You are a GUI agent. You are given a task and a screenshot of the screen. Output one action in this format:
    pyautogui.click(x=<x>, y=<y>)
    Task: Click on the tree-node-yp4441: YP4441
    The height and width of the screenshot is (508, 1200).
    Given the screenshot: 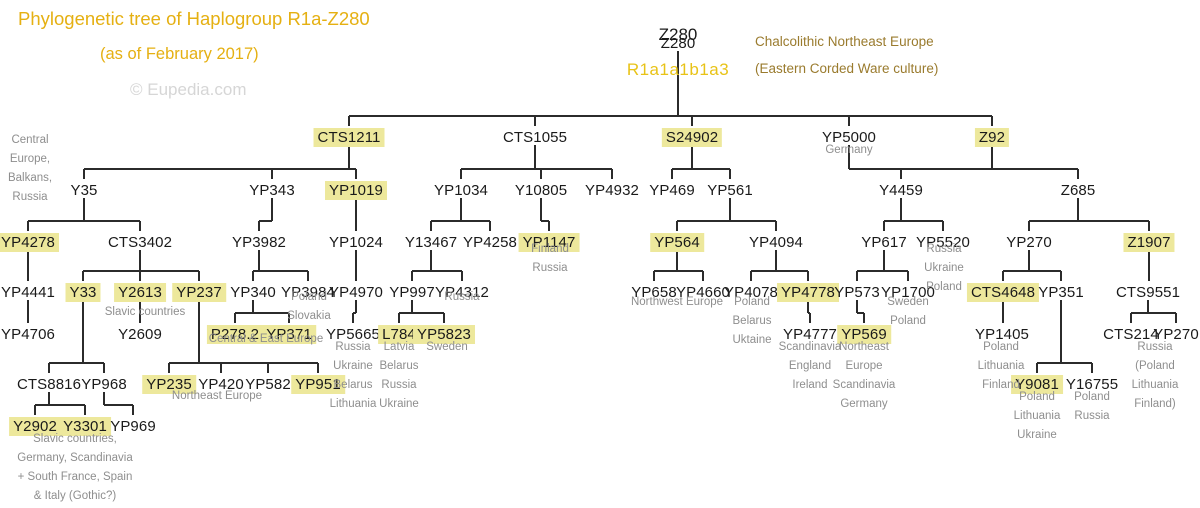 What is the action you would take?
    pyautogui.click(x=28, y=292)
    